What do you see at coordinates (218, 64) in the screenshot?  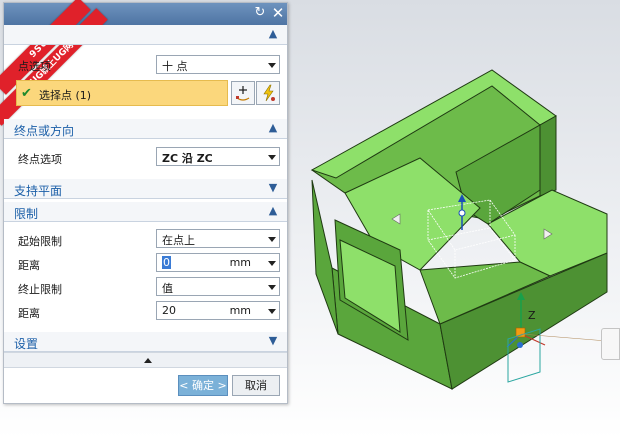 I see `point-option-dropdown: 十 点` at bounding box center [218, 64].